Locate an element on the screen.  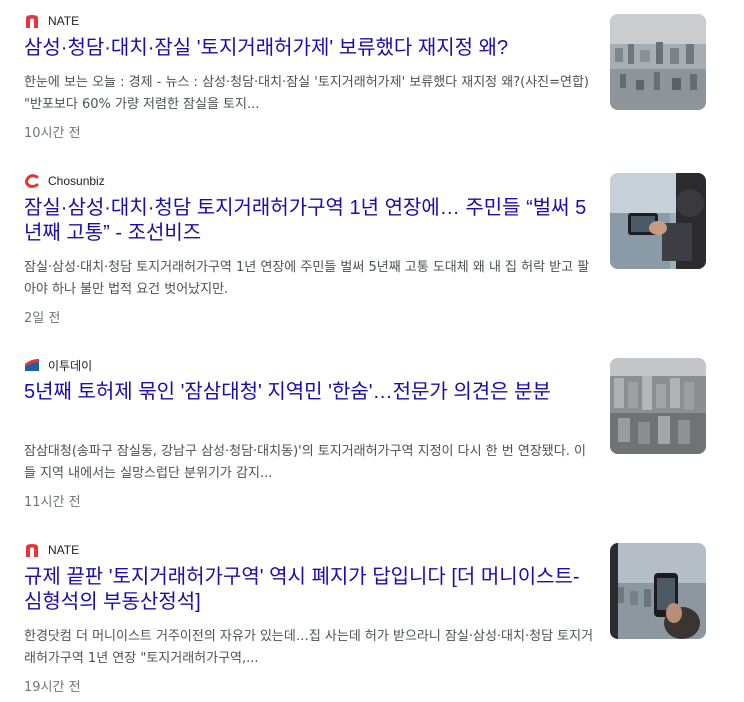
city-aerial-thumbnail is located at coordinates (658, 62).